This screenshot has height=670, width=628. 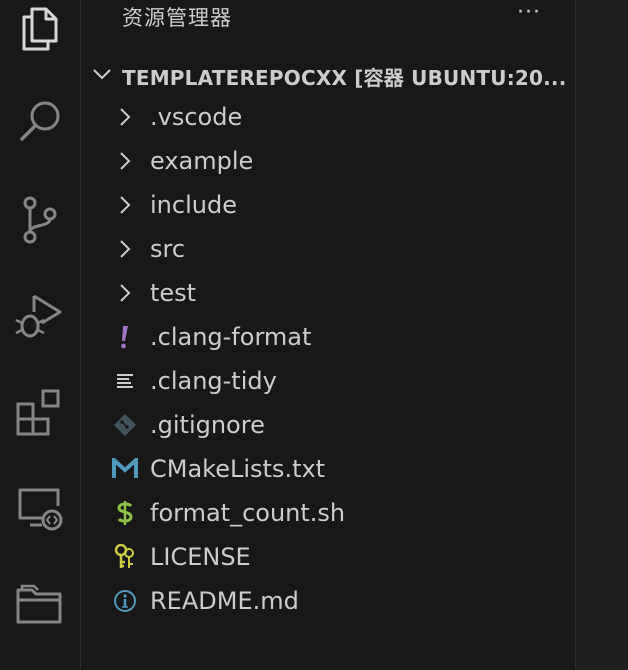 I want to click on tree-file-clang-format: .clang-format, so click(x=328, y=337).